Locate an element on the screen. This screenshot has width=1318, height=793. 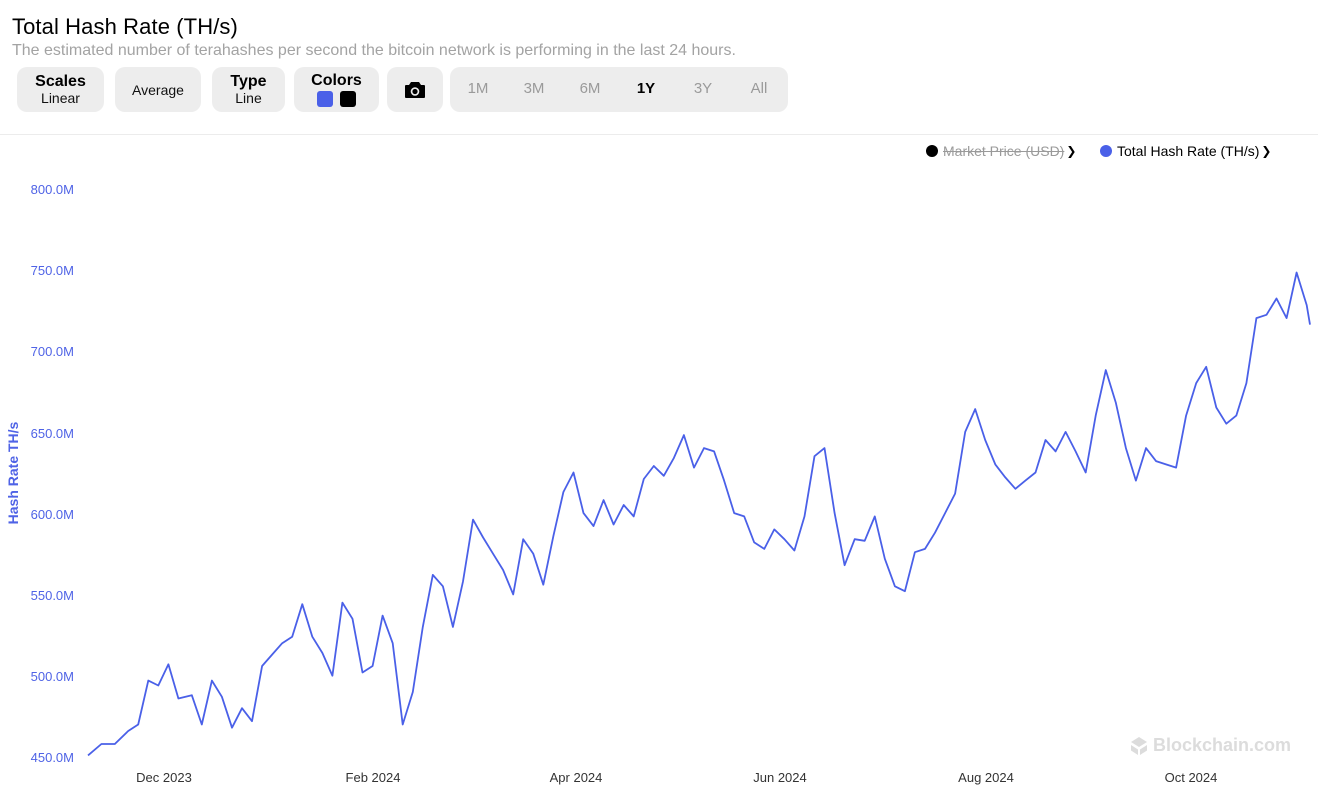
blockchain-logo-icon is located at coordinates (1139, 745).